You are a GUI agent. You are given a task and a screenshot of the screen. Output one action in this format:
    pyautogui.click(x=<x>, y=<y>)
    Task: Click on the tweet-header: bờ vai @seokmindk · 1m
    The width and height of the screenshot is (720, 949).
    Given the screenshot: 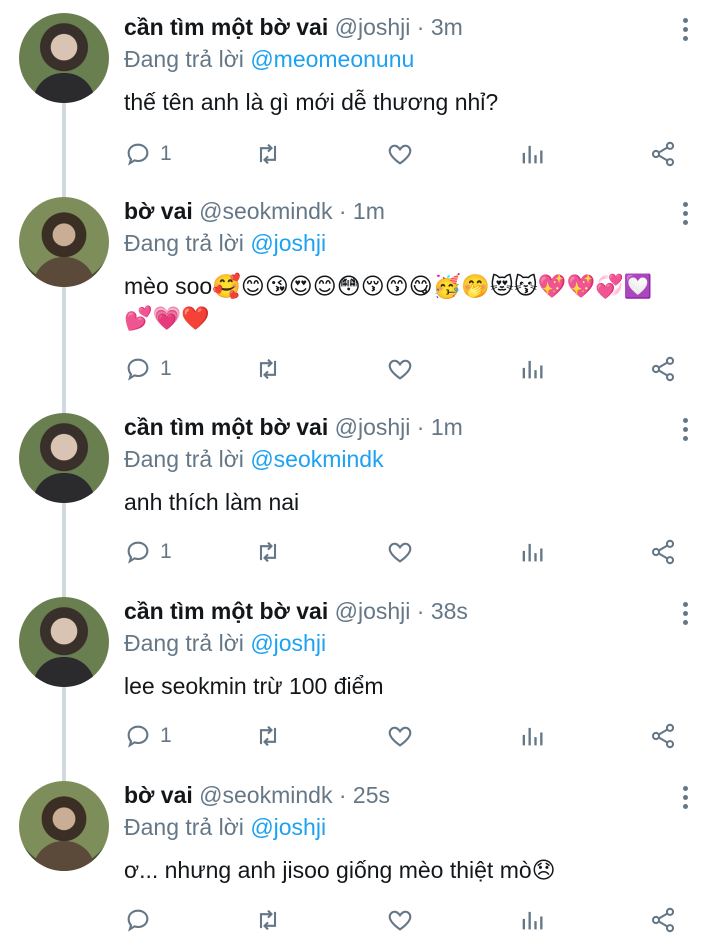 What is the action you would take?
    pyautogui.click(x=254, y=211)
    